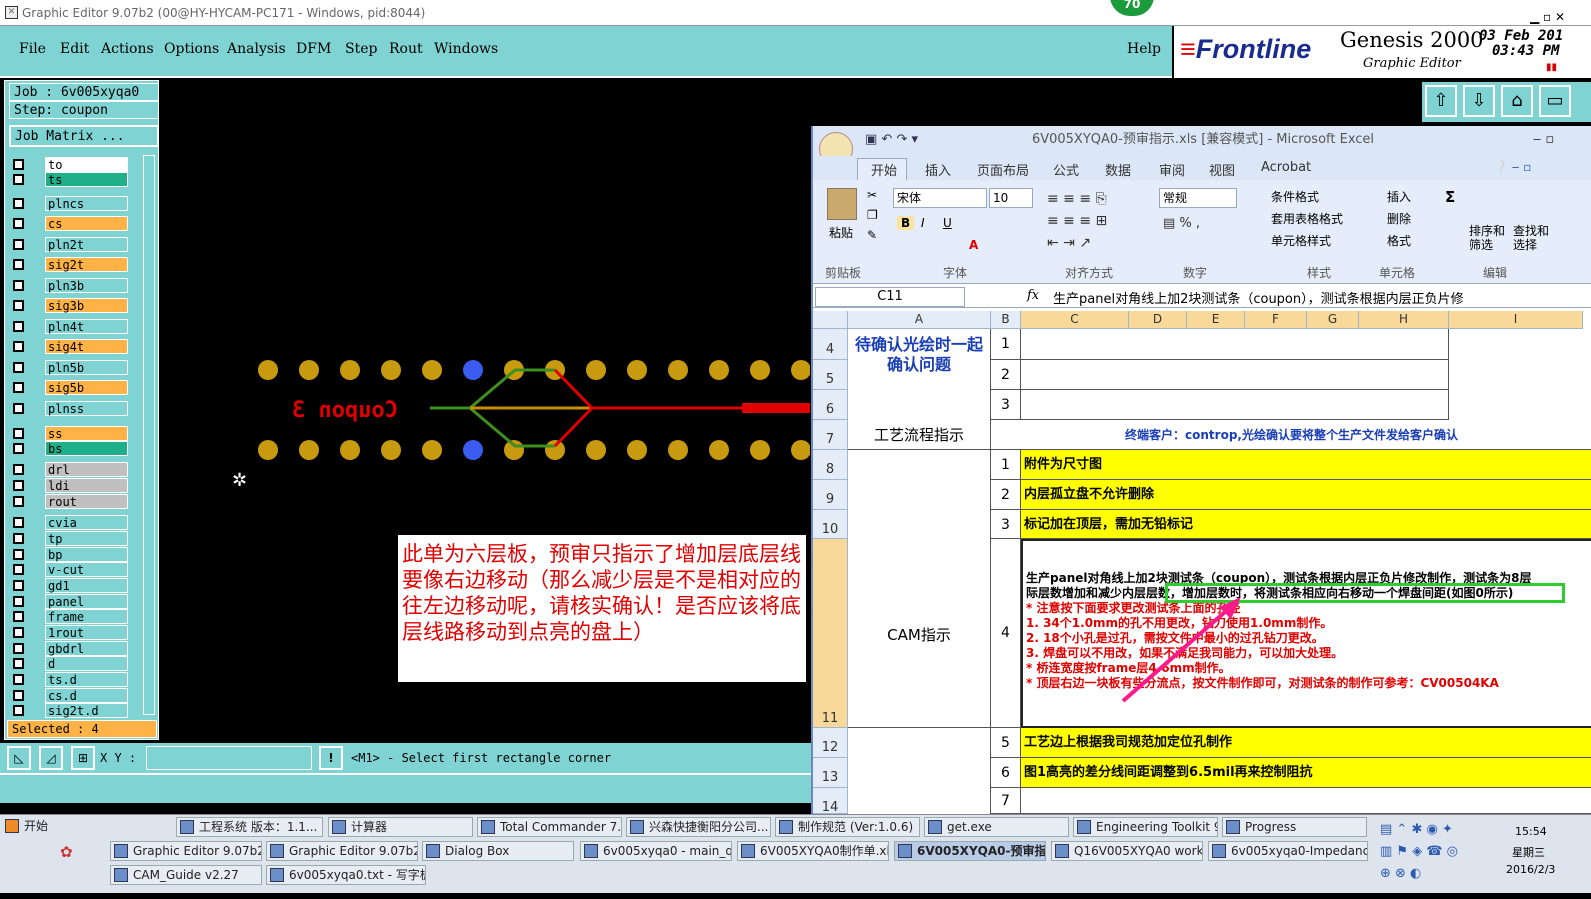 This screenshot has width=1591, height=899. Describe the element at coordinates (70, 601) in the screenshot. I see `layer-row-panel: panel` at that location.